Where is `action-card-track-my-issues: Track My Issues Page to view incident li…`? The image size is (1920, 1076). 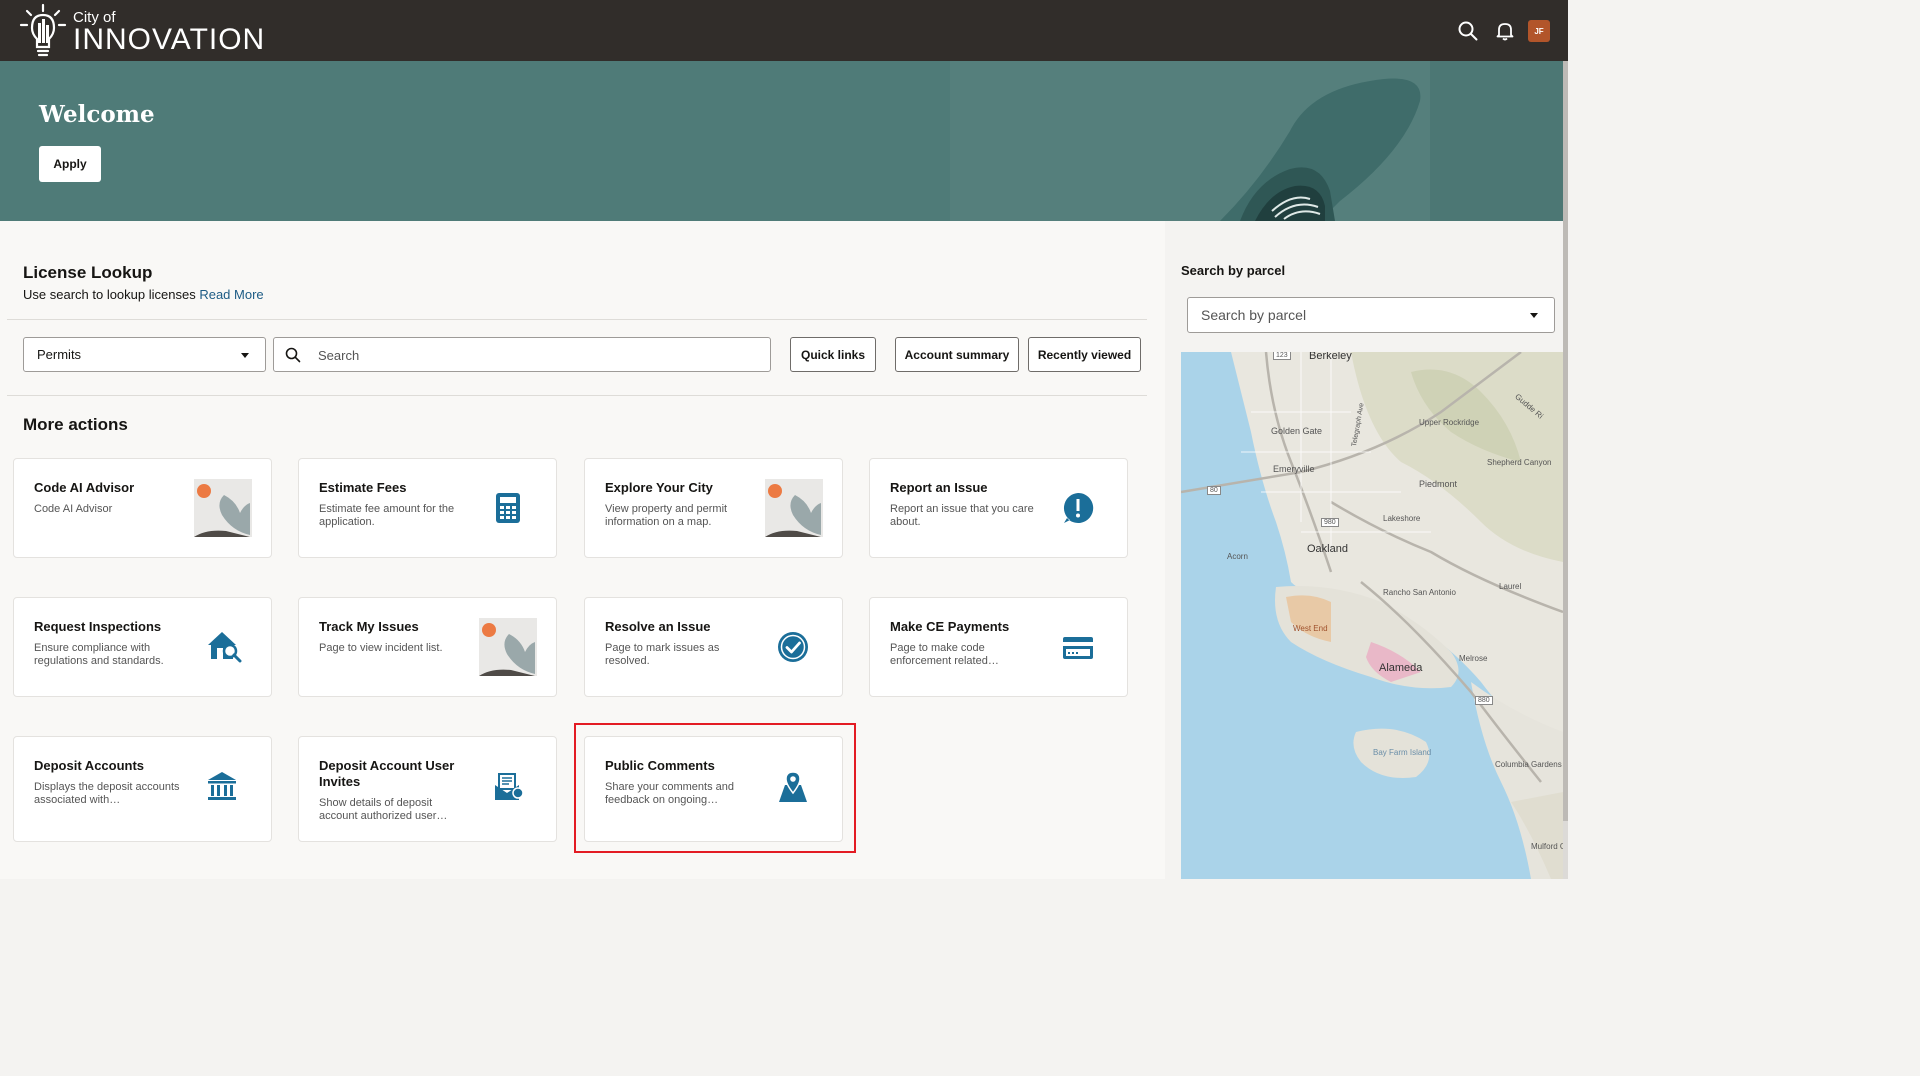
action-card-track-my-issues: Track My Issues Page to view incident li… is located at coordinates (427, 647).